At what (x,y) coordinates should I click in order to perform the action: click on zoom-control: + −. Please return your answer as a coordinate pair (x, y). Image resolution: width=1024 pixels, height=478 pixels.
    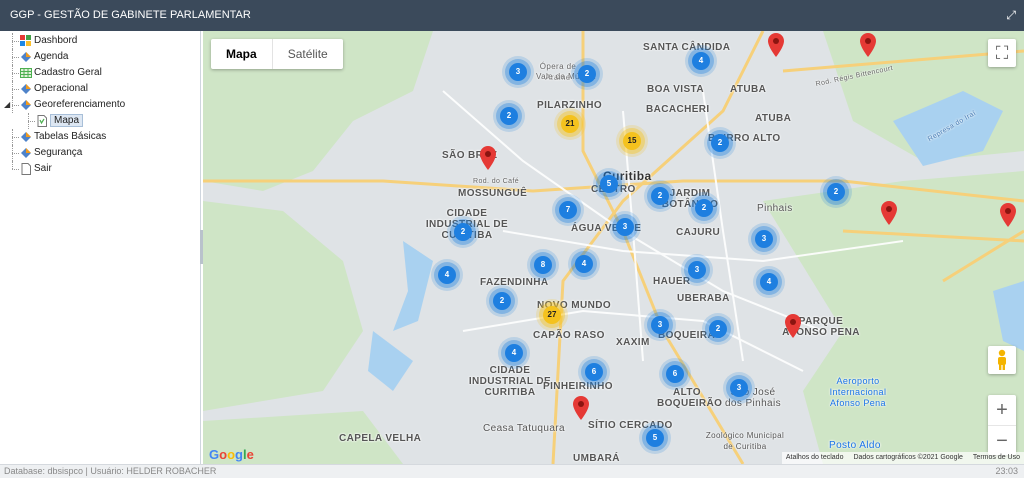
    Looking at the image, I should click on (1002, 425).